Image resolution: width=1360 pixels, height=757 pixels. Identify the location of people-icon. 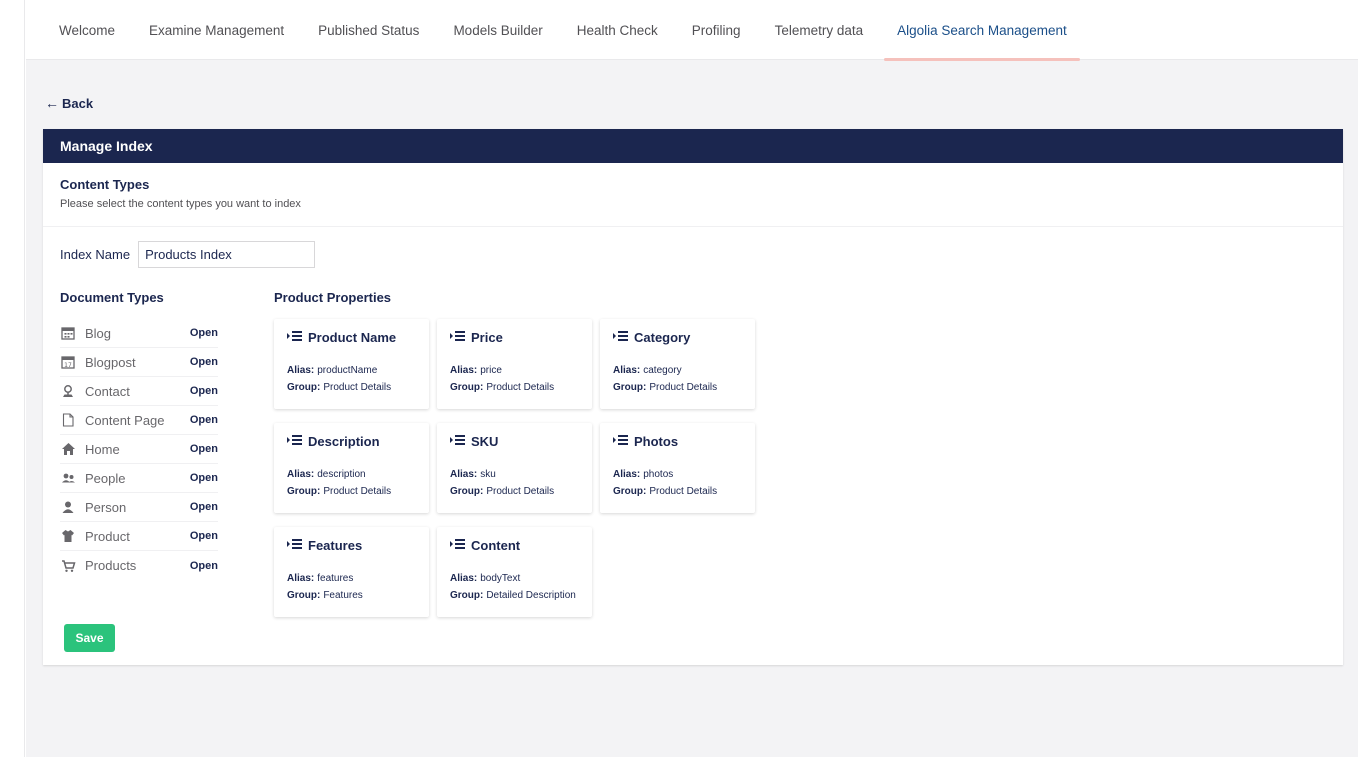
(68, 478).